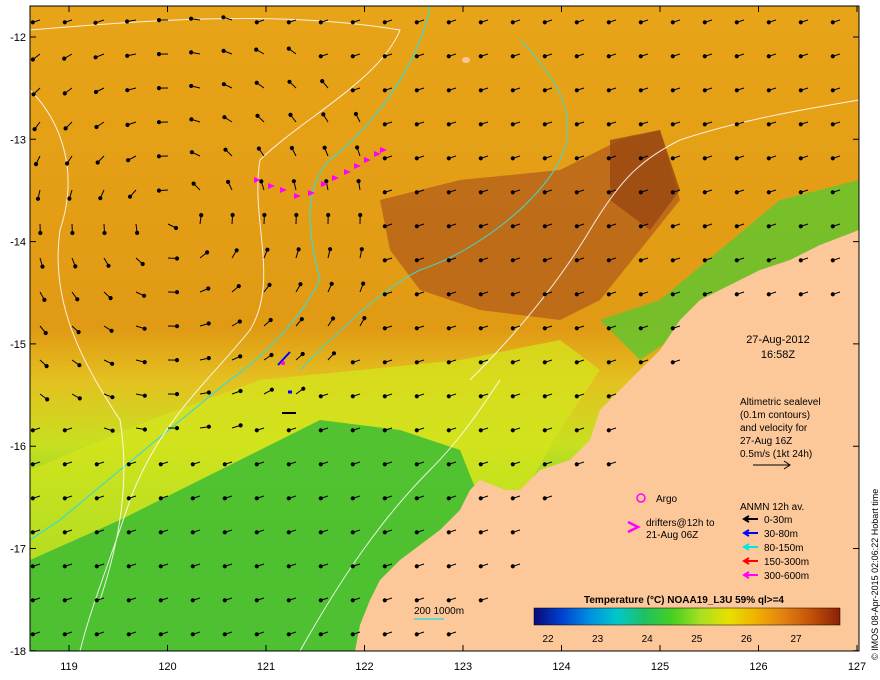 Image resolution: width=880 pixels, height=680 pixels. What do you see at coordinates (69, 667) in the screenshot?
I see `x-tick-label: 119` at bounding box center [69, 667].